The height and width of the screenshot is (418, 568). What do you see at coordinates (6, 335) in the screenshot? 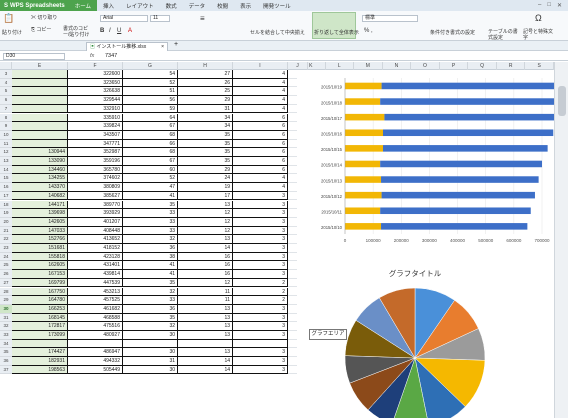
I see `row-header: 33` at bounding box center [6, 335].